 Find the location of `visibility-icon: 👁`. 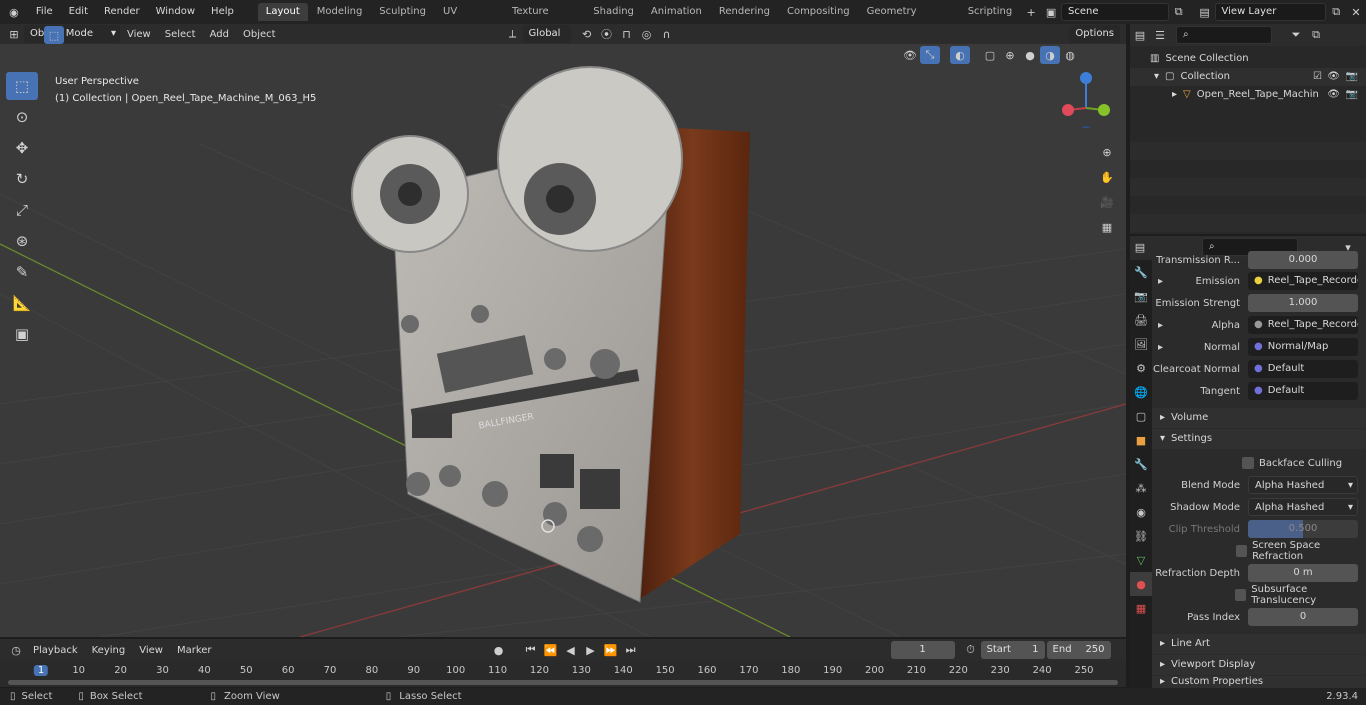

visibility-icon: 👁 is located at coordinates (910, 55).